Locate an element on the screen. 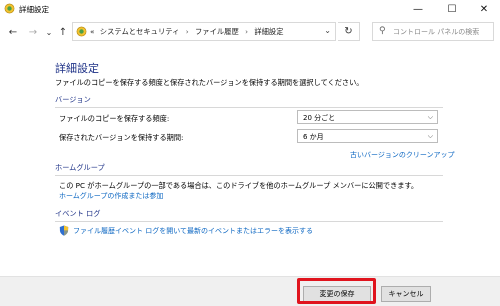  eventlog-section-header: イベント ログ is located at coordinates (249, 215).